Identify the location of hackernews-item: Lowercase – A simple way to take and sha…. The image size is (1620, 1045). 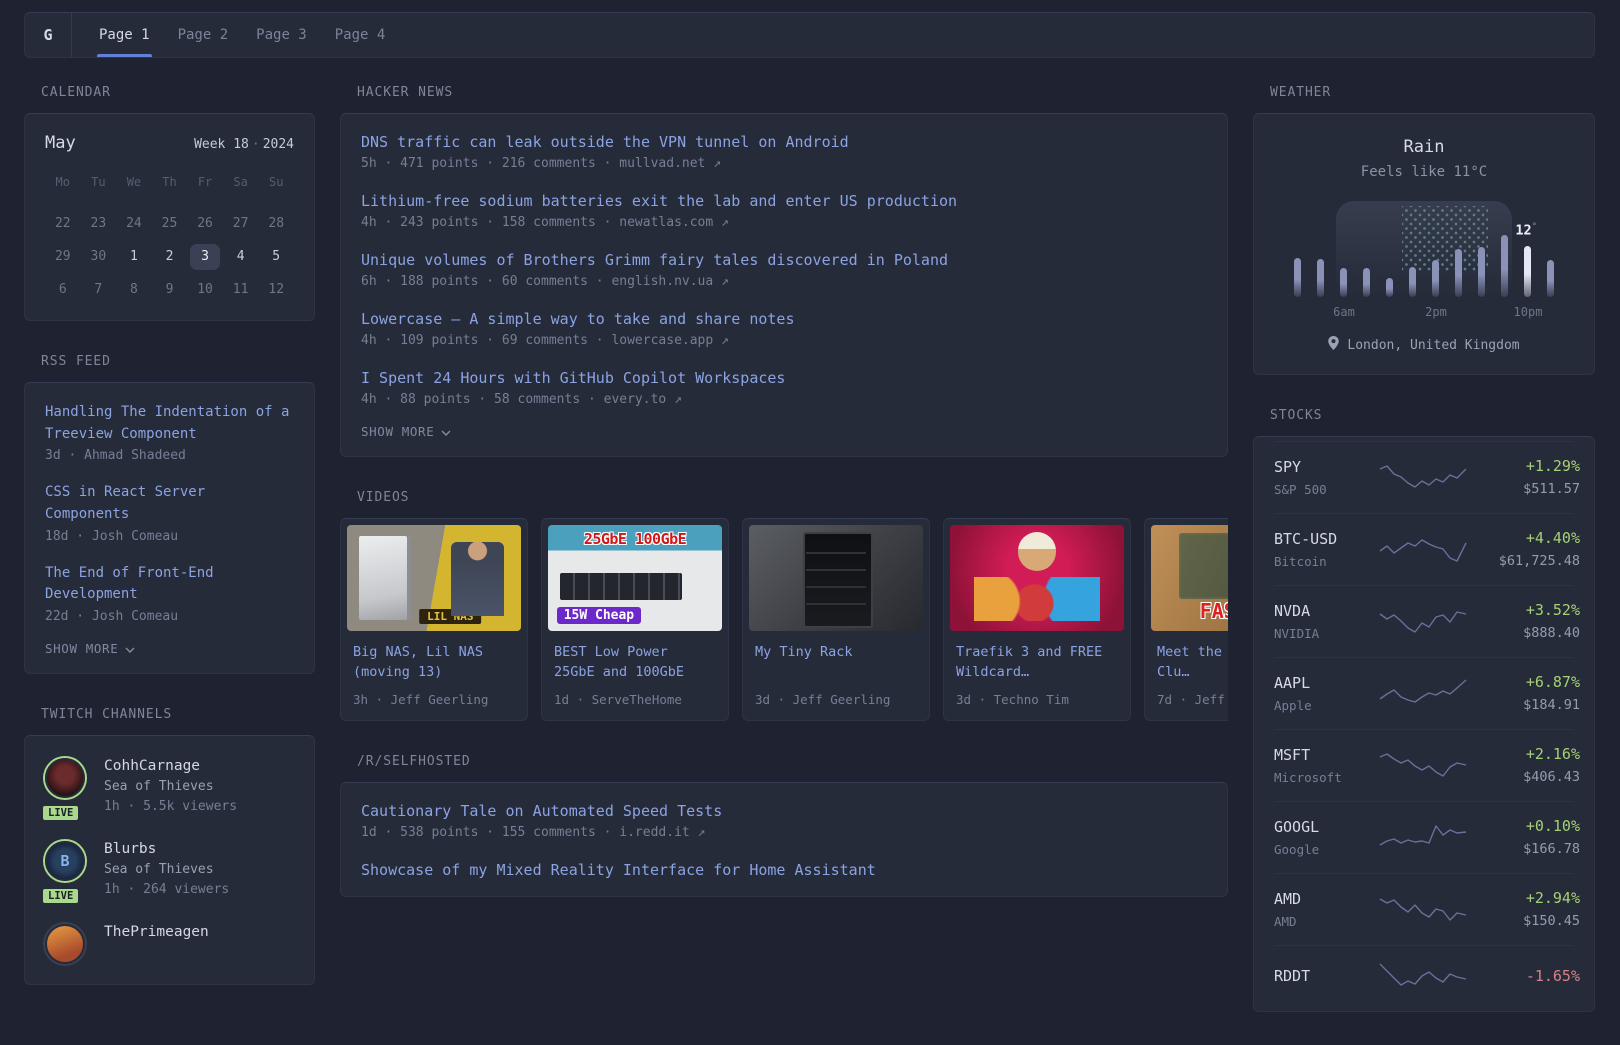
(784, 329).